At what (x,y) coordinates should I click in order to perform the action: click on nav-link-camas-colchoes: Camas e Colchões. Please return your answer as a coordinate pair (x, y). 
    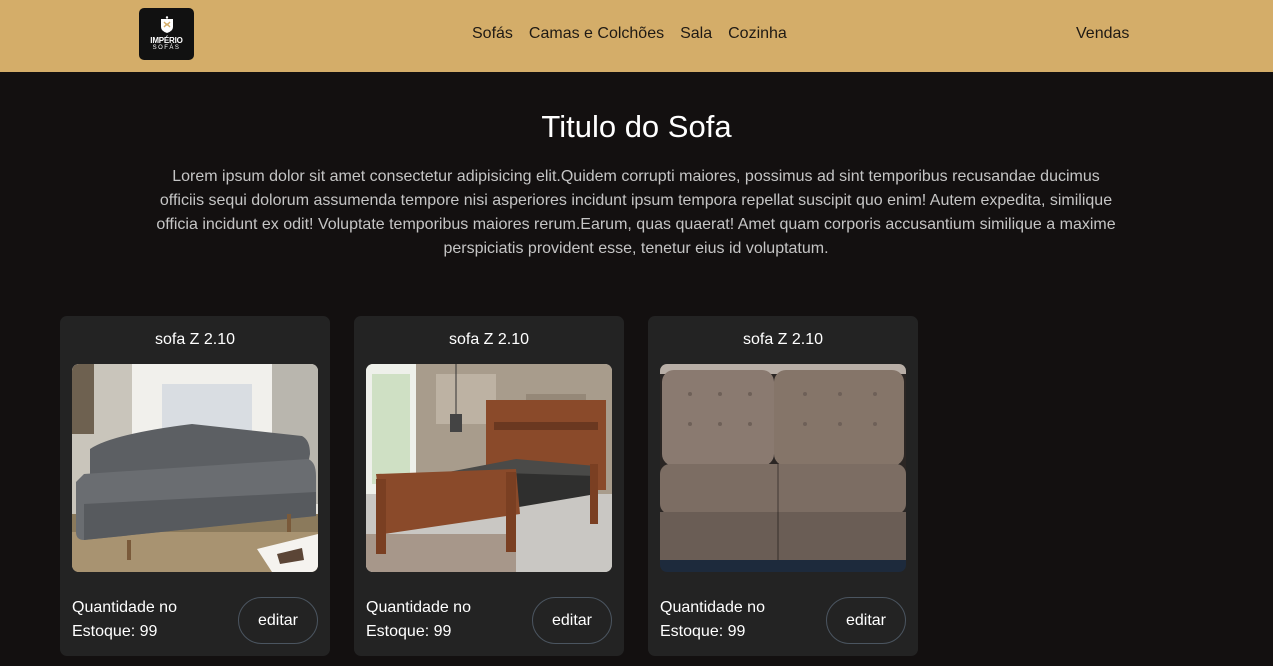
    Looking at the image, I should click on (596, 34).